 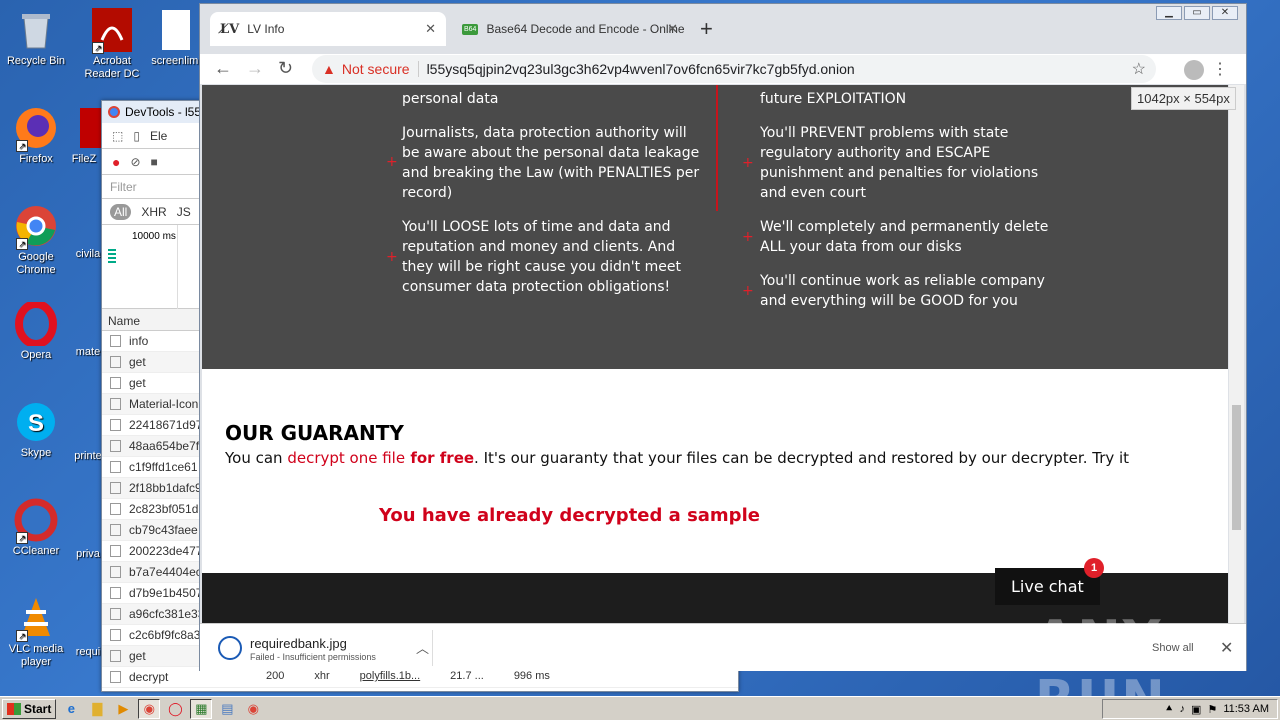 What do you see at coordinates (36, 38) in the screenshot?
I see `desktop-icon-recycle-bin: Recycle Bin` at bounding box center [36, 38].